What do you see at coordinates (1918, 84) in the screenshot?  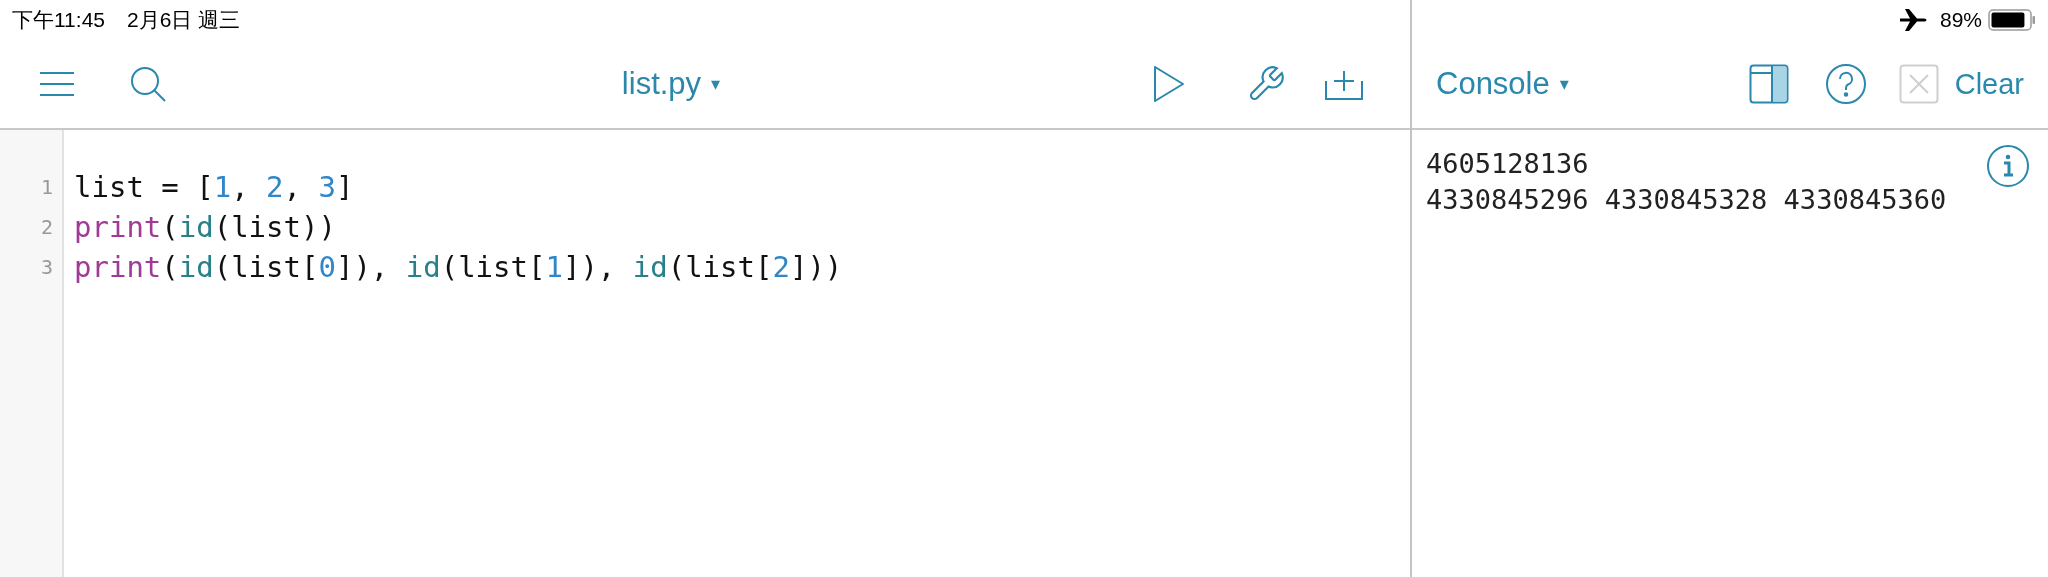 I see `close-icon` at bounding box center [1918, 84].